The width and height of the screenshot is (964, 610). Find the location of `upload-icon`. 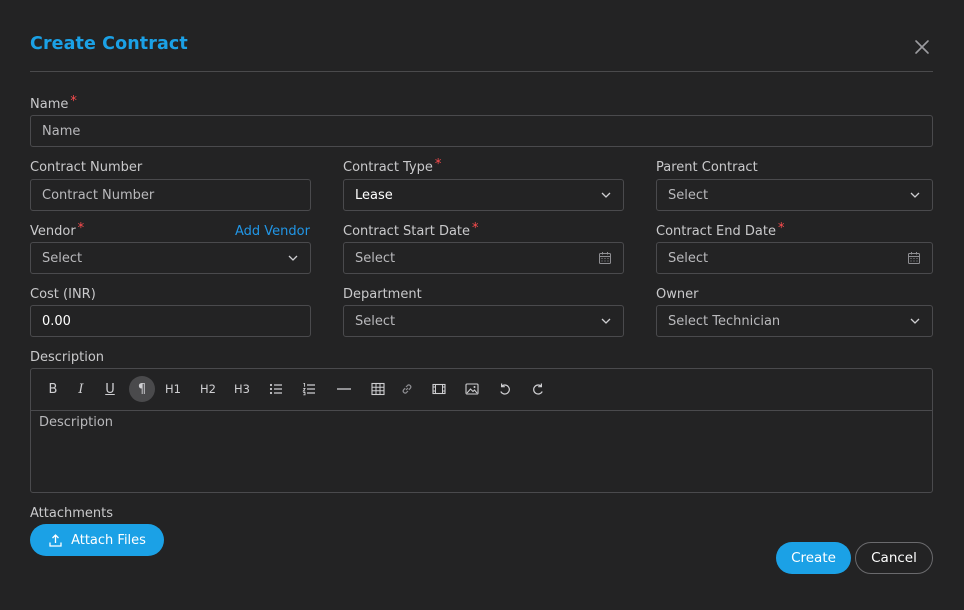

upload-icon is located at coordinates (55, 540).